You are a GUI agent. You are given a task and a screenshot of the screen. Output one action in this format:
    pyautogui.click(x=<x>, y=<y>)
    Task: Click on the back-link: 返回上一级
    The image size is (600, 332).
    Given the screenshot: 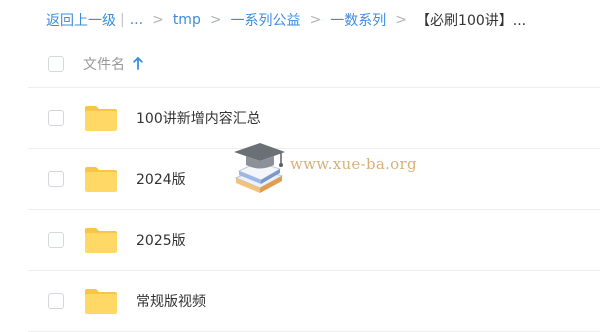 What is the action you would take?
    pyautogui.click(x=81, y=20)
    